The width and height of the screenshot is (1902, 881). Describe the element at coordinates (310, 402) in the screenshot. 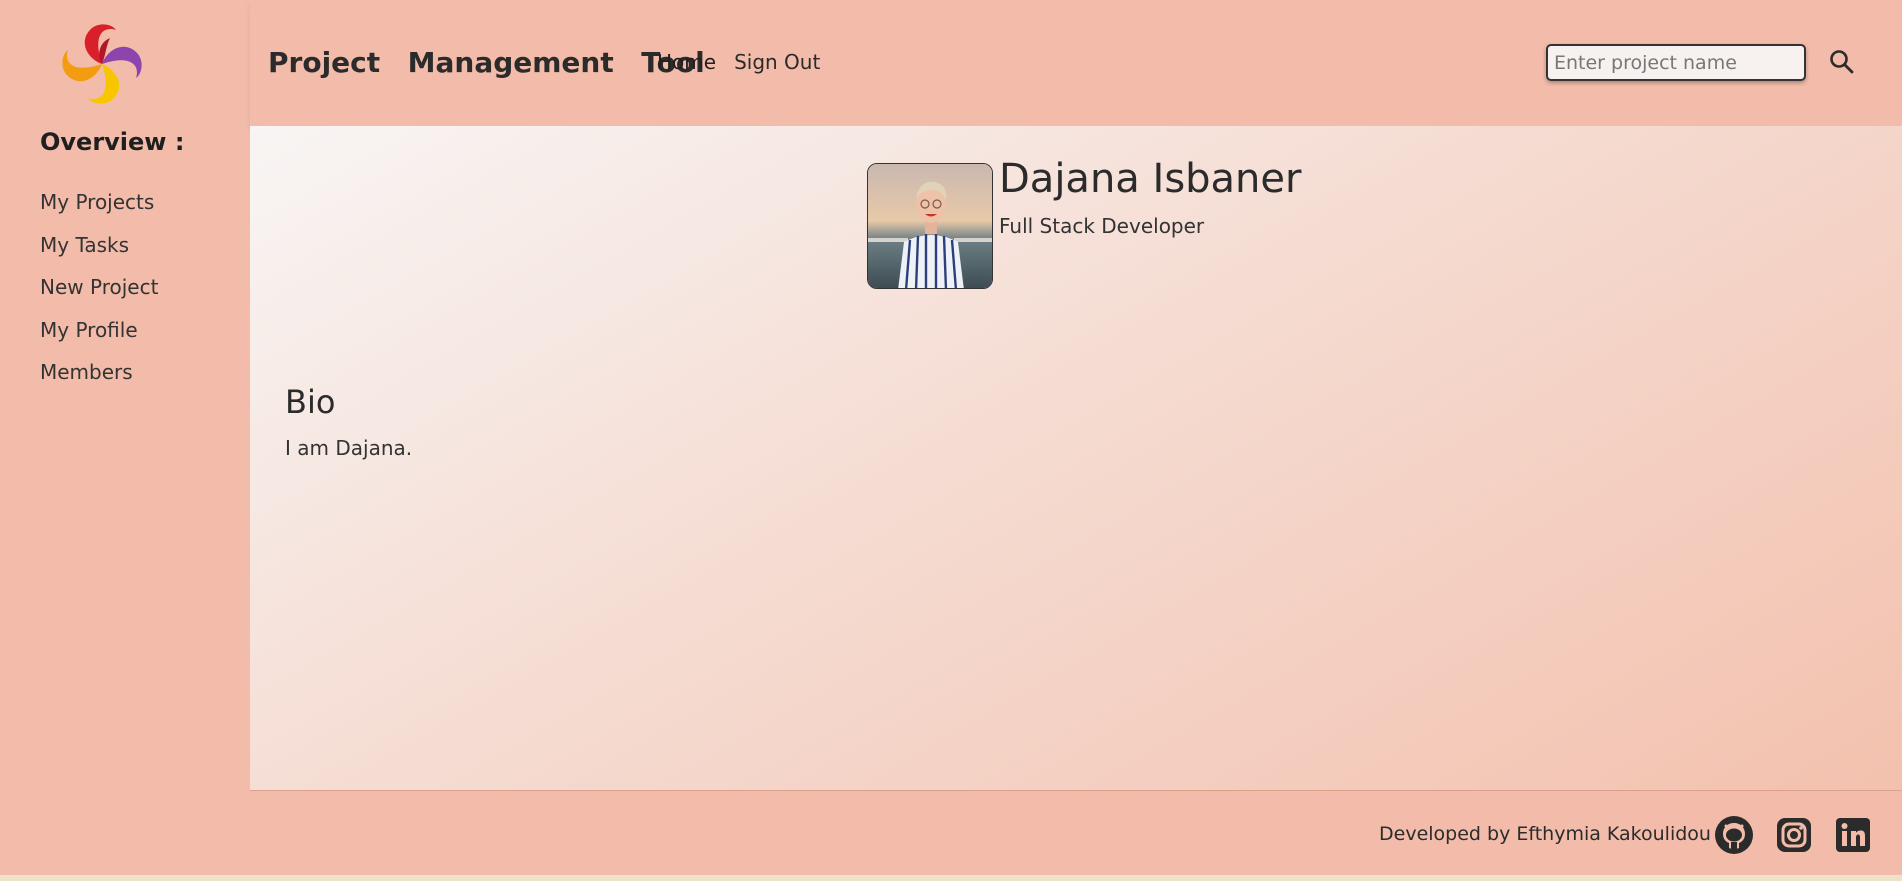

I see `bio-title: Bio` at that location.